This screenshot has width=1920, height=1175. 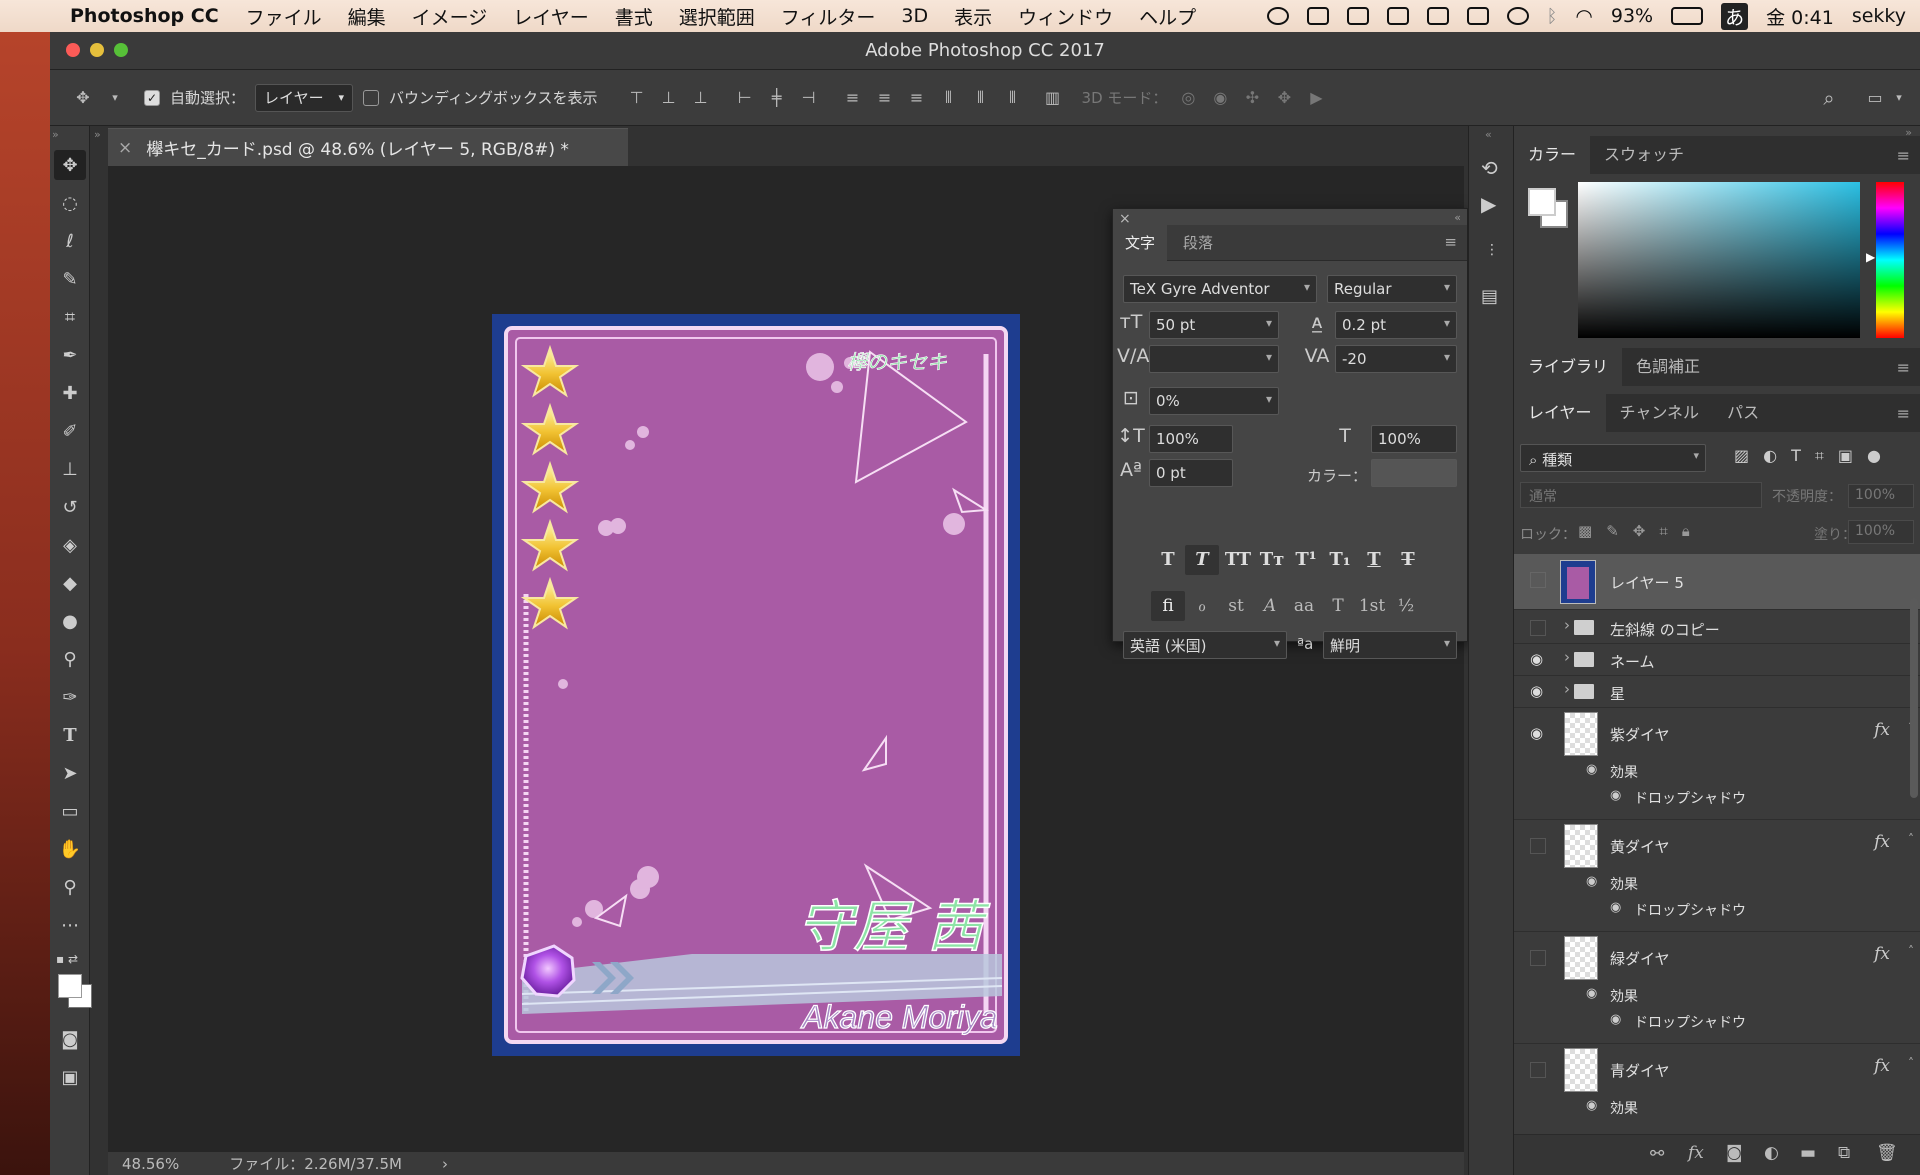 I want to click on type-tool: T, so click(x=70, y=735).